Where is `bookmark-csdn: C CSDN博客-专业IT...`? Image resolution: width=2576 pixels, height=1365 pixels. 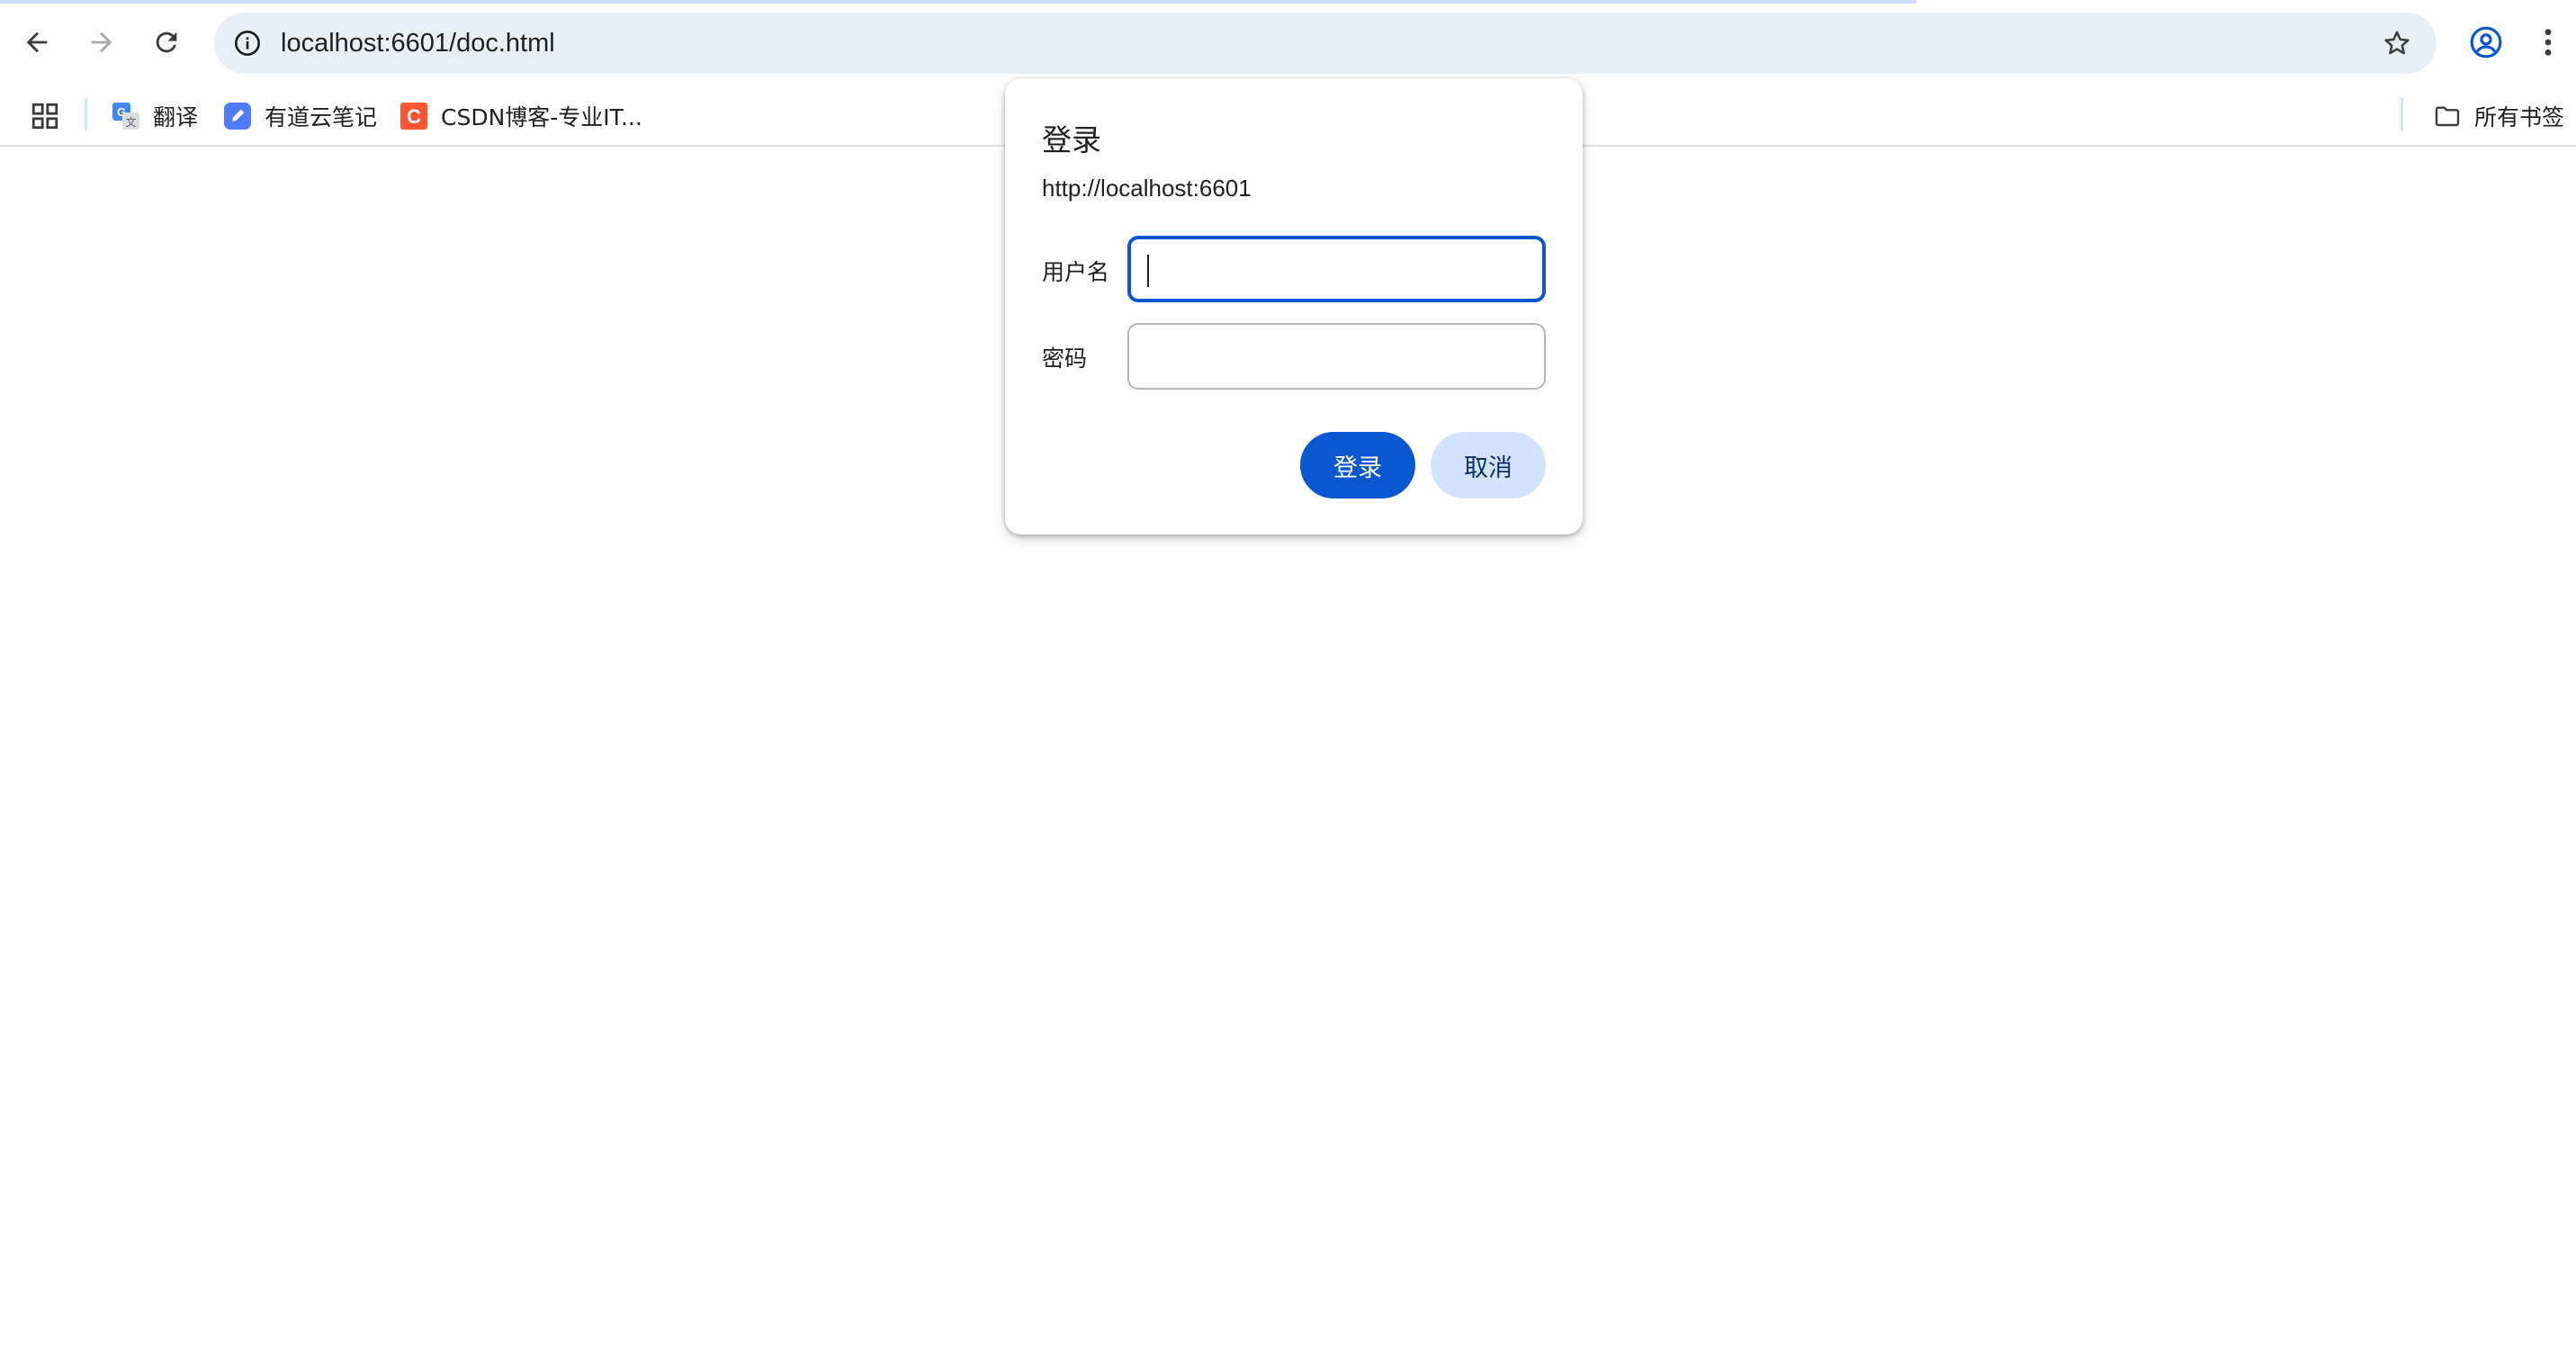 bookmark-csdn: C CSDN博客-专业IT... is located at coordinates (521, 116).